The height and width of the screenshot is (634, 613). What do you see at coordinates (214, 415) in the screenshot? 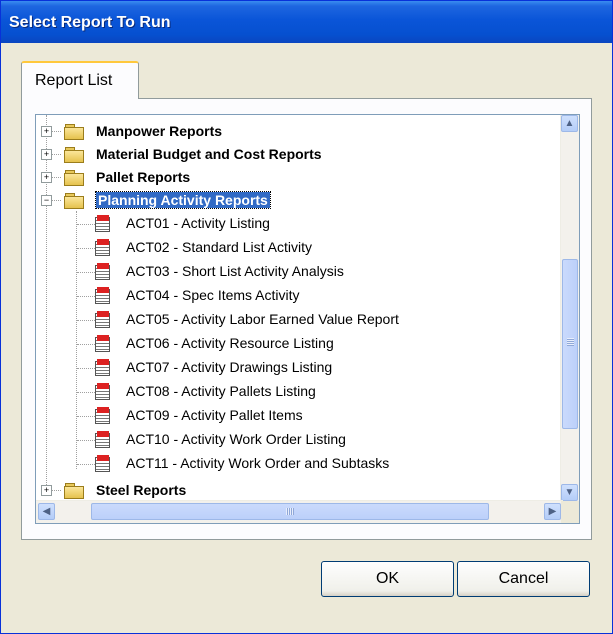
I see `report-label: ACT09 - Activity Pallet Items` at bounding box center [214, 415].